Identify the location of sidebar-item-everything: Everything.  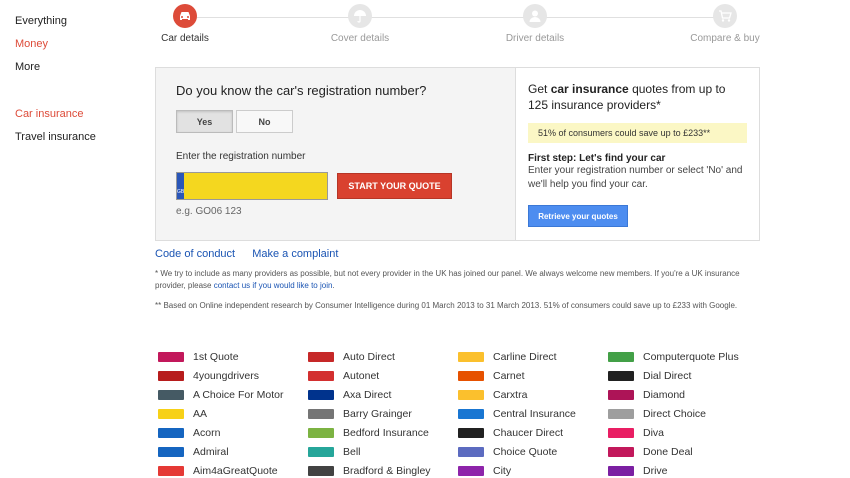
(75, 21).